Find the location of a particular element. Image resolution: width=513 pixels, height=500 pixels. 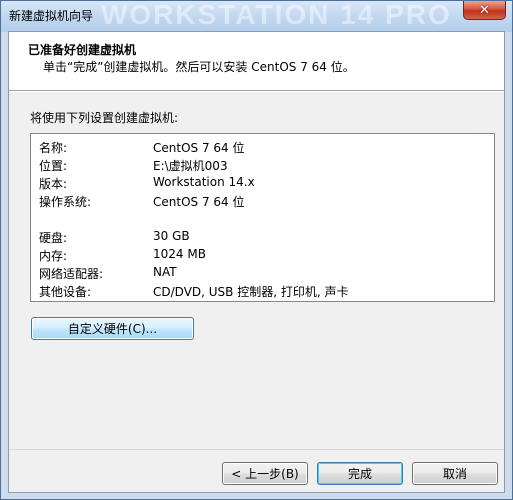

summary-row: 硬盘: 30 GB is located at coordinates (262, 238).